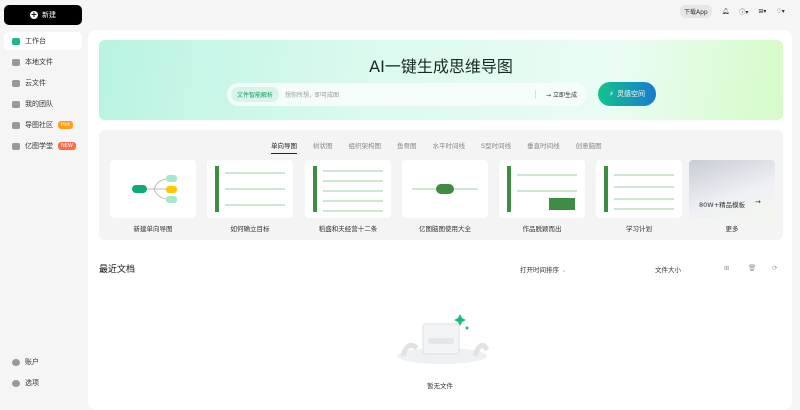 Image resolution: width=800 pixels, height=410 pixels. Describe the element at coordinates (43, 125) in the screenshot. I see `sidebar-item-community: 导图社区 Hot` at that location.